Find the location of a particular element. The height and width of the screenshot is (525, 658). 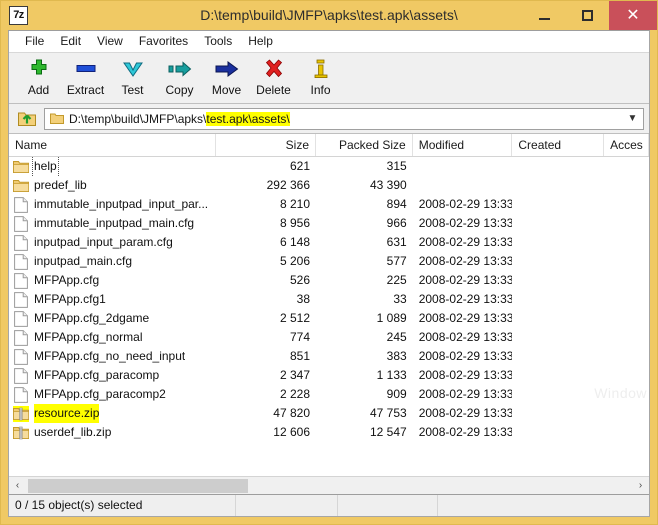

add-label: Add is located at coordinates (38, 90).